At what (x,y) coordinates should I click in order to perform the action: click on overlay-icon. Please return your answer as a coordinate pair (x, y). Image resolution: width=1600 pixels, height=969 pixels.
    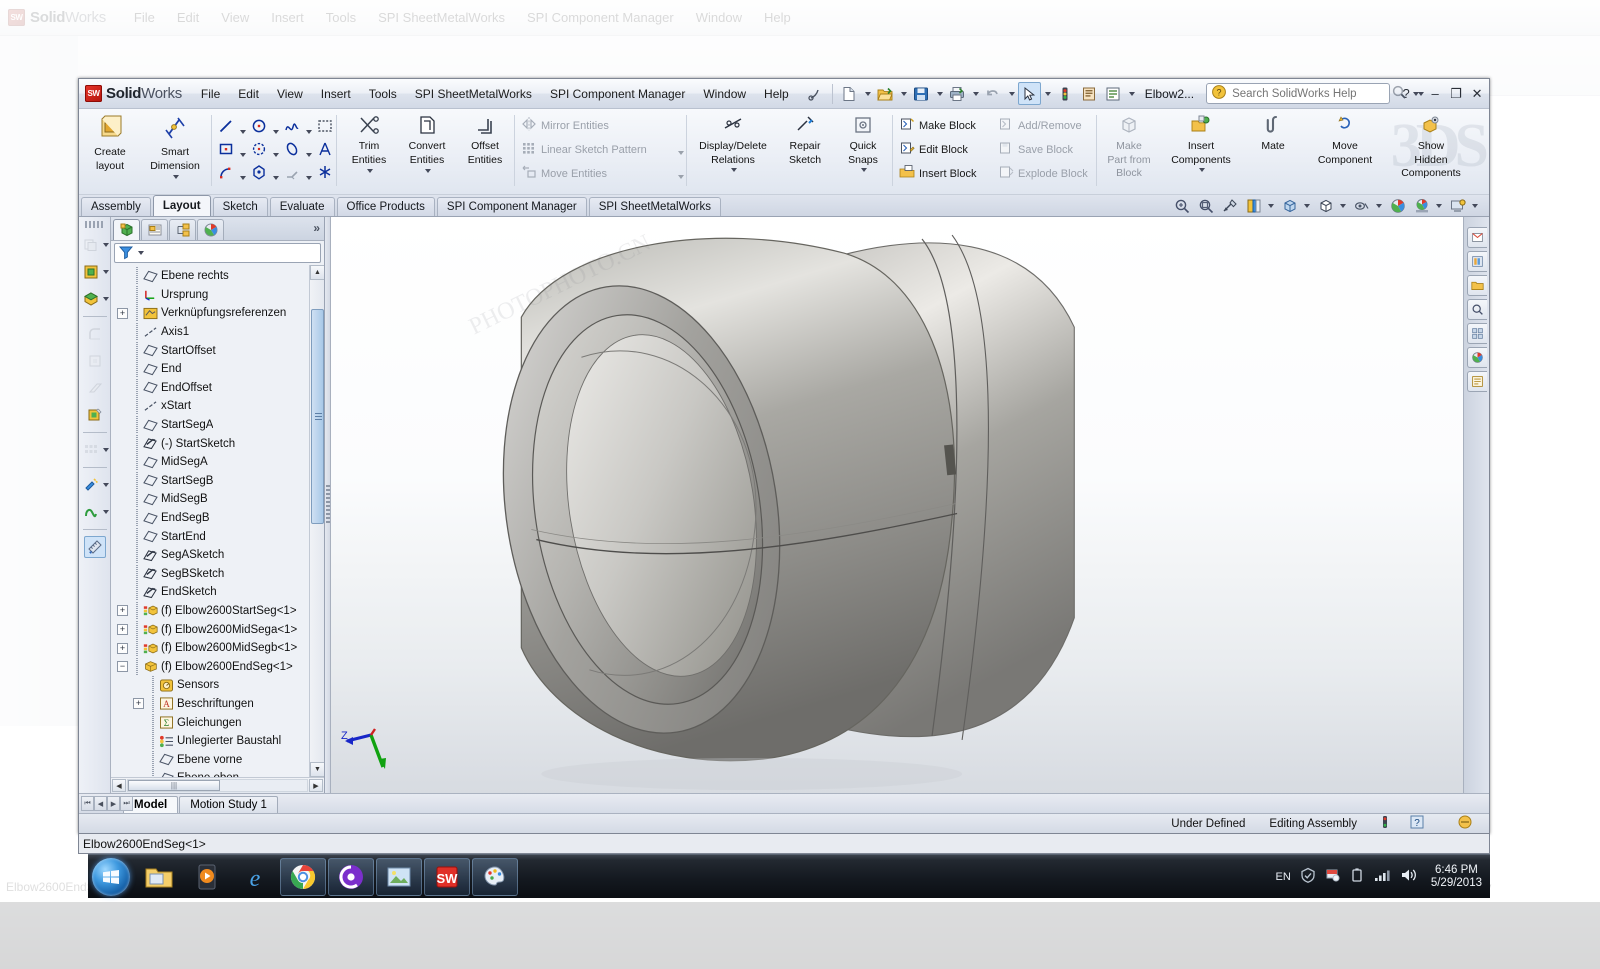
    Looking at the image, I should click on (1458, 823).